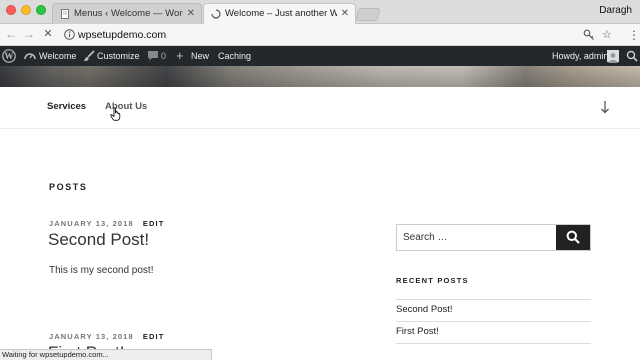 This screenshot has width=640, height=360. I want to click on recent-posts-title: RECENT POSTS, so click(432, 280).